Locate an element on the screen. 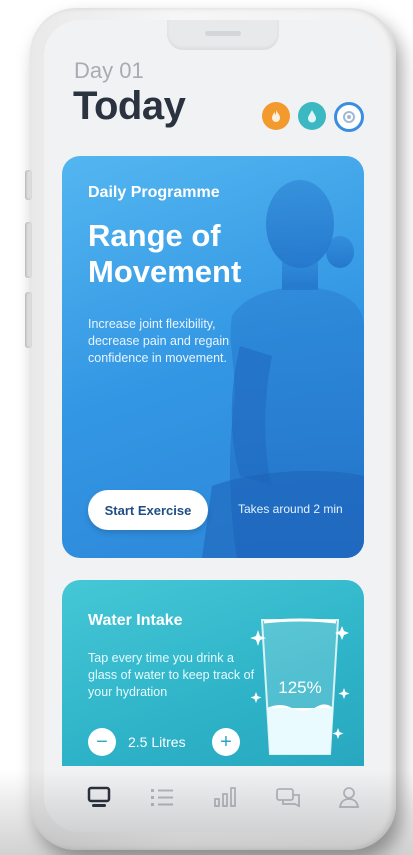 The width and height of the screenshot is (413, 855). side-button-volume-down is located at coordinates (28, 320).